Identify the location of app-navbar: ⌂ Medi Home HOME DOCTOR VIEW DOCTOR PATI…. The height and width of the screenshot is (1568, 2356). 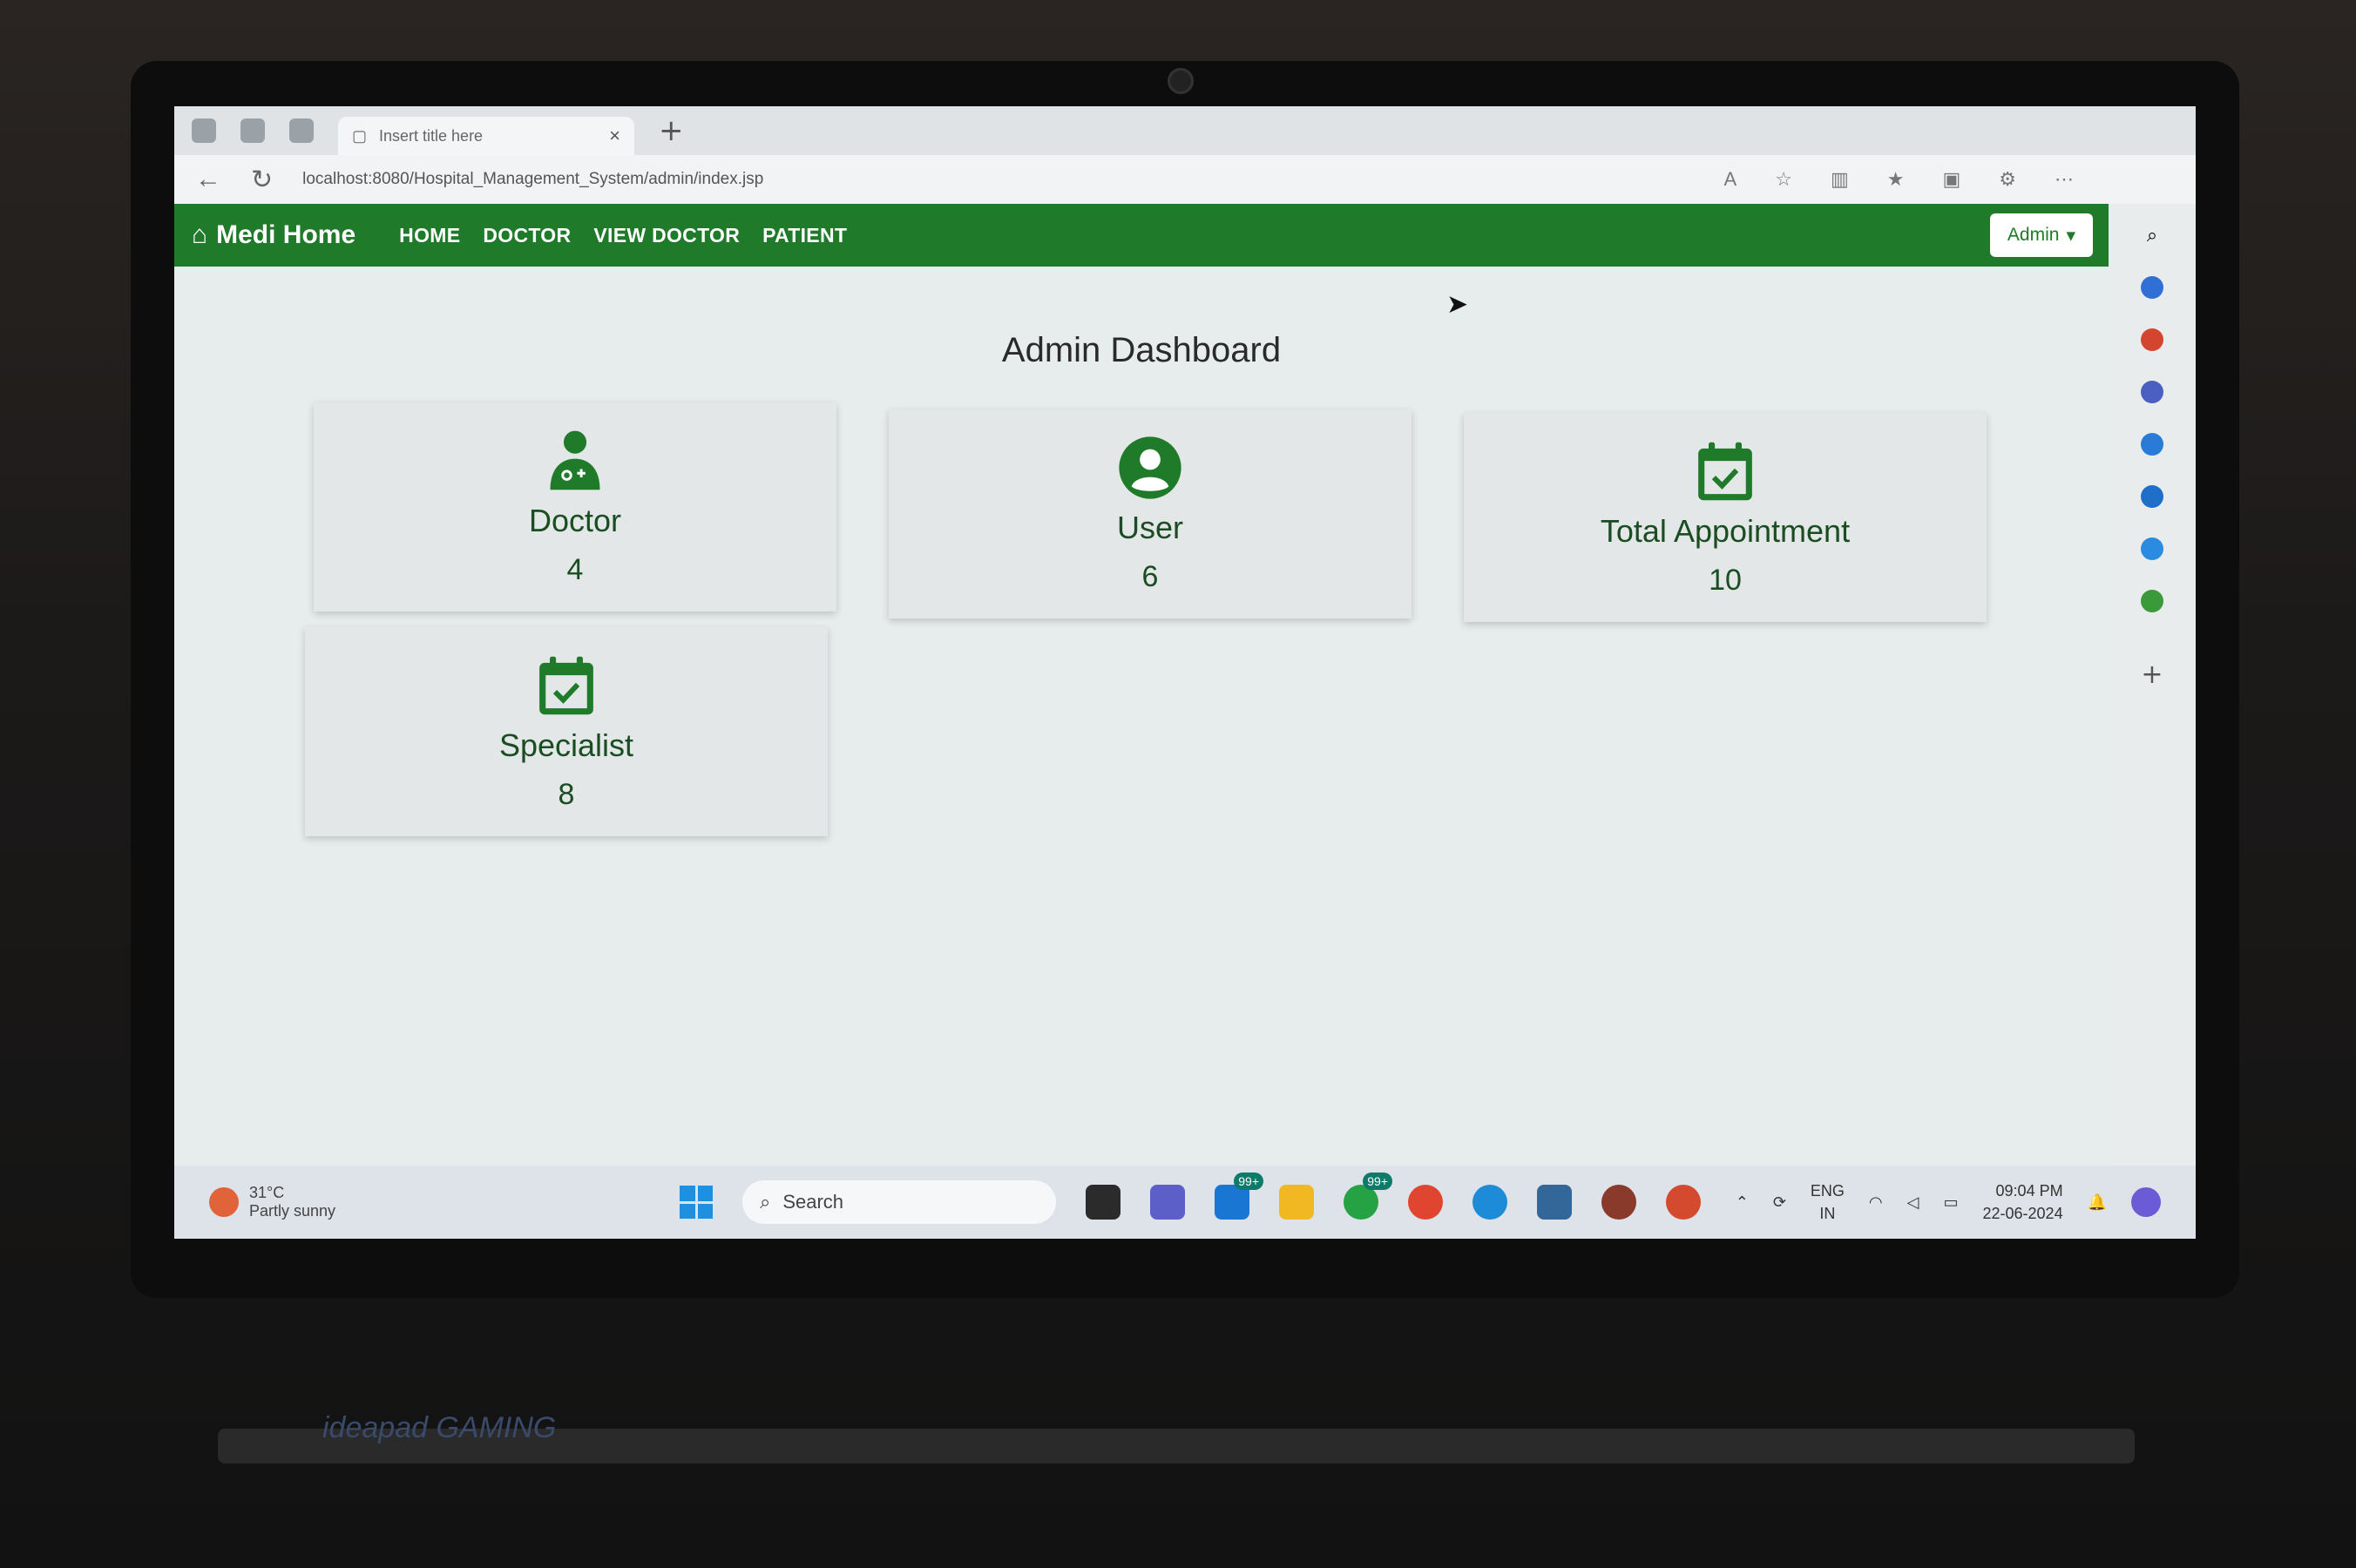
(1141, 235).